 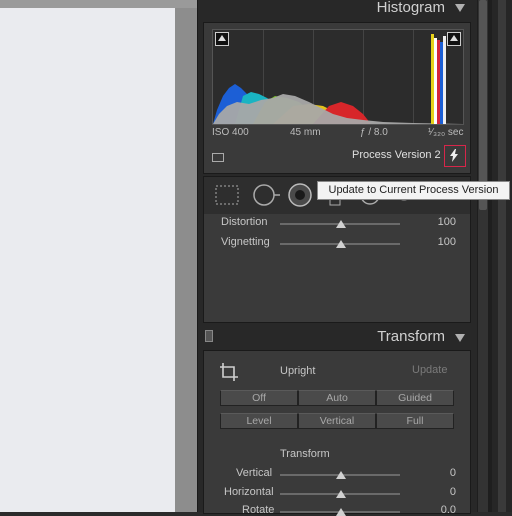 I want to click on upright-off-button: Off, so click(x=259, y=398).